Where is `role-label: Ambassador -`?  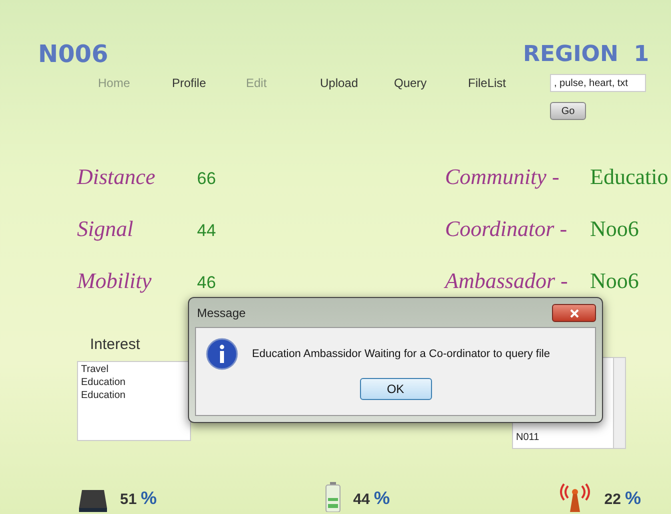
role-label: Ambassador - is located at coordinates (507, 281).